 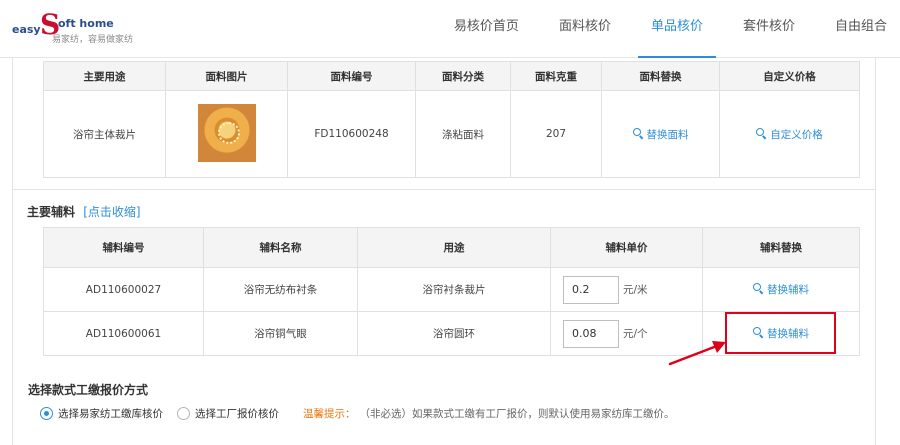 What do you see at coordinates (329, 413) in the screenshot?
I see `tip-label: 温馨提示：` at bounding box center [329, 413].